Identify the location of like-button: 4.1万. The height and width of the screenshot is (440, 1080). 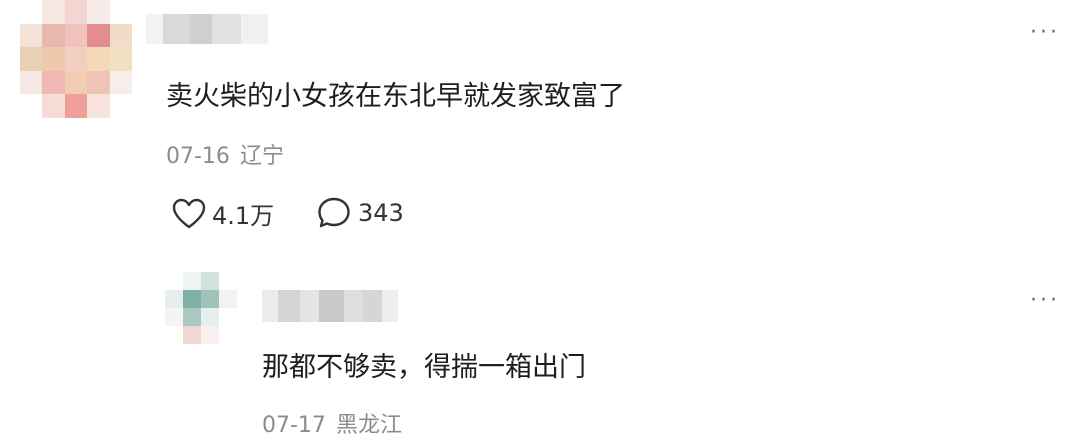
(223, 213).